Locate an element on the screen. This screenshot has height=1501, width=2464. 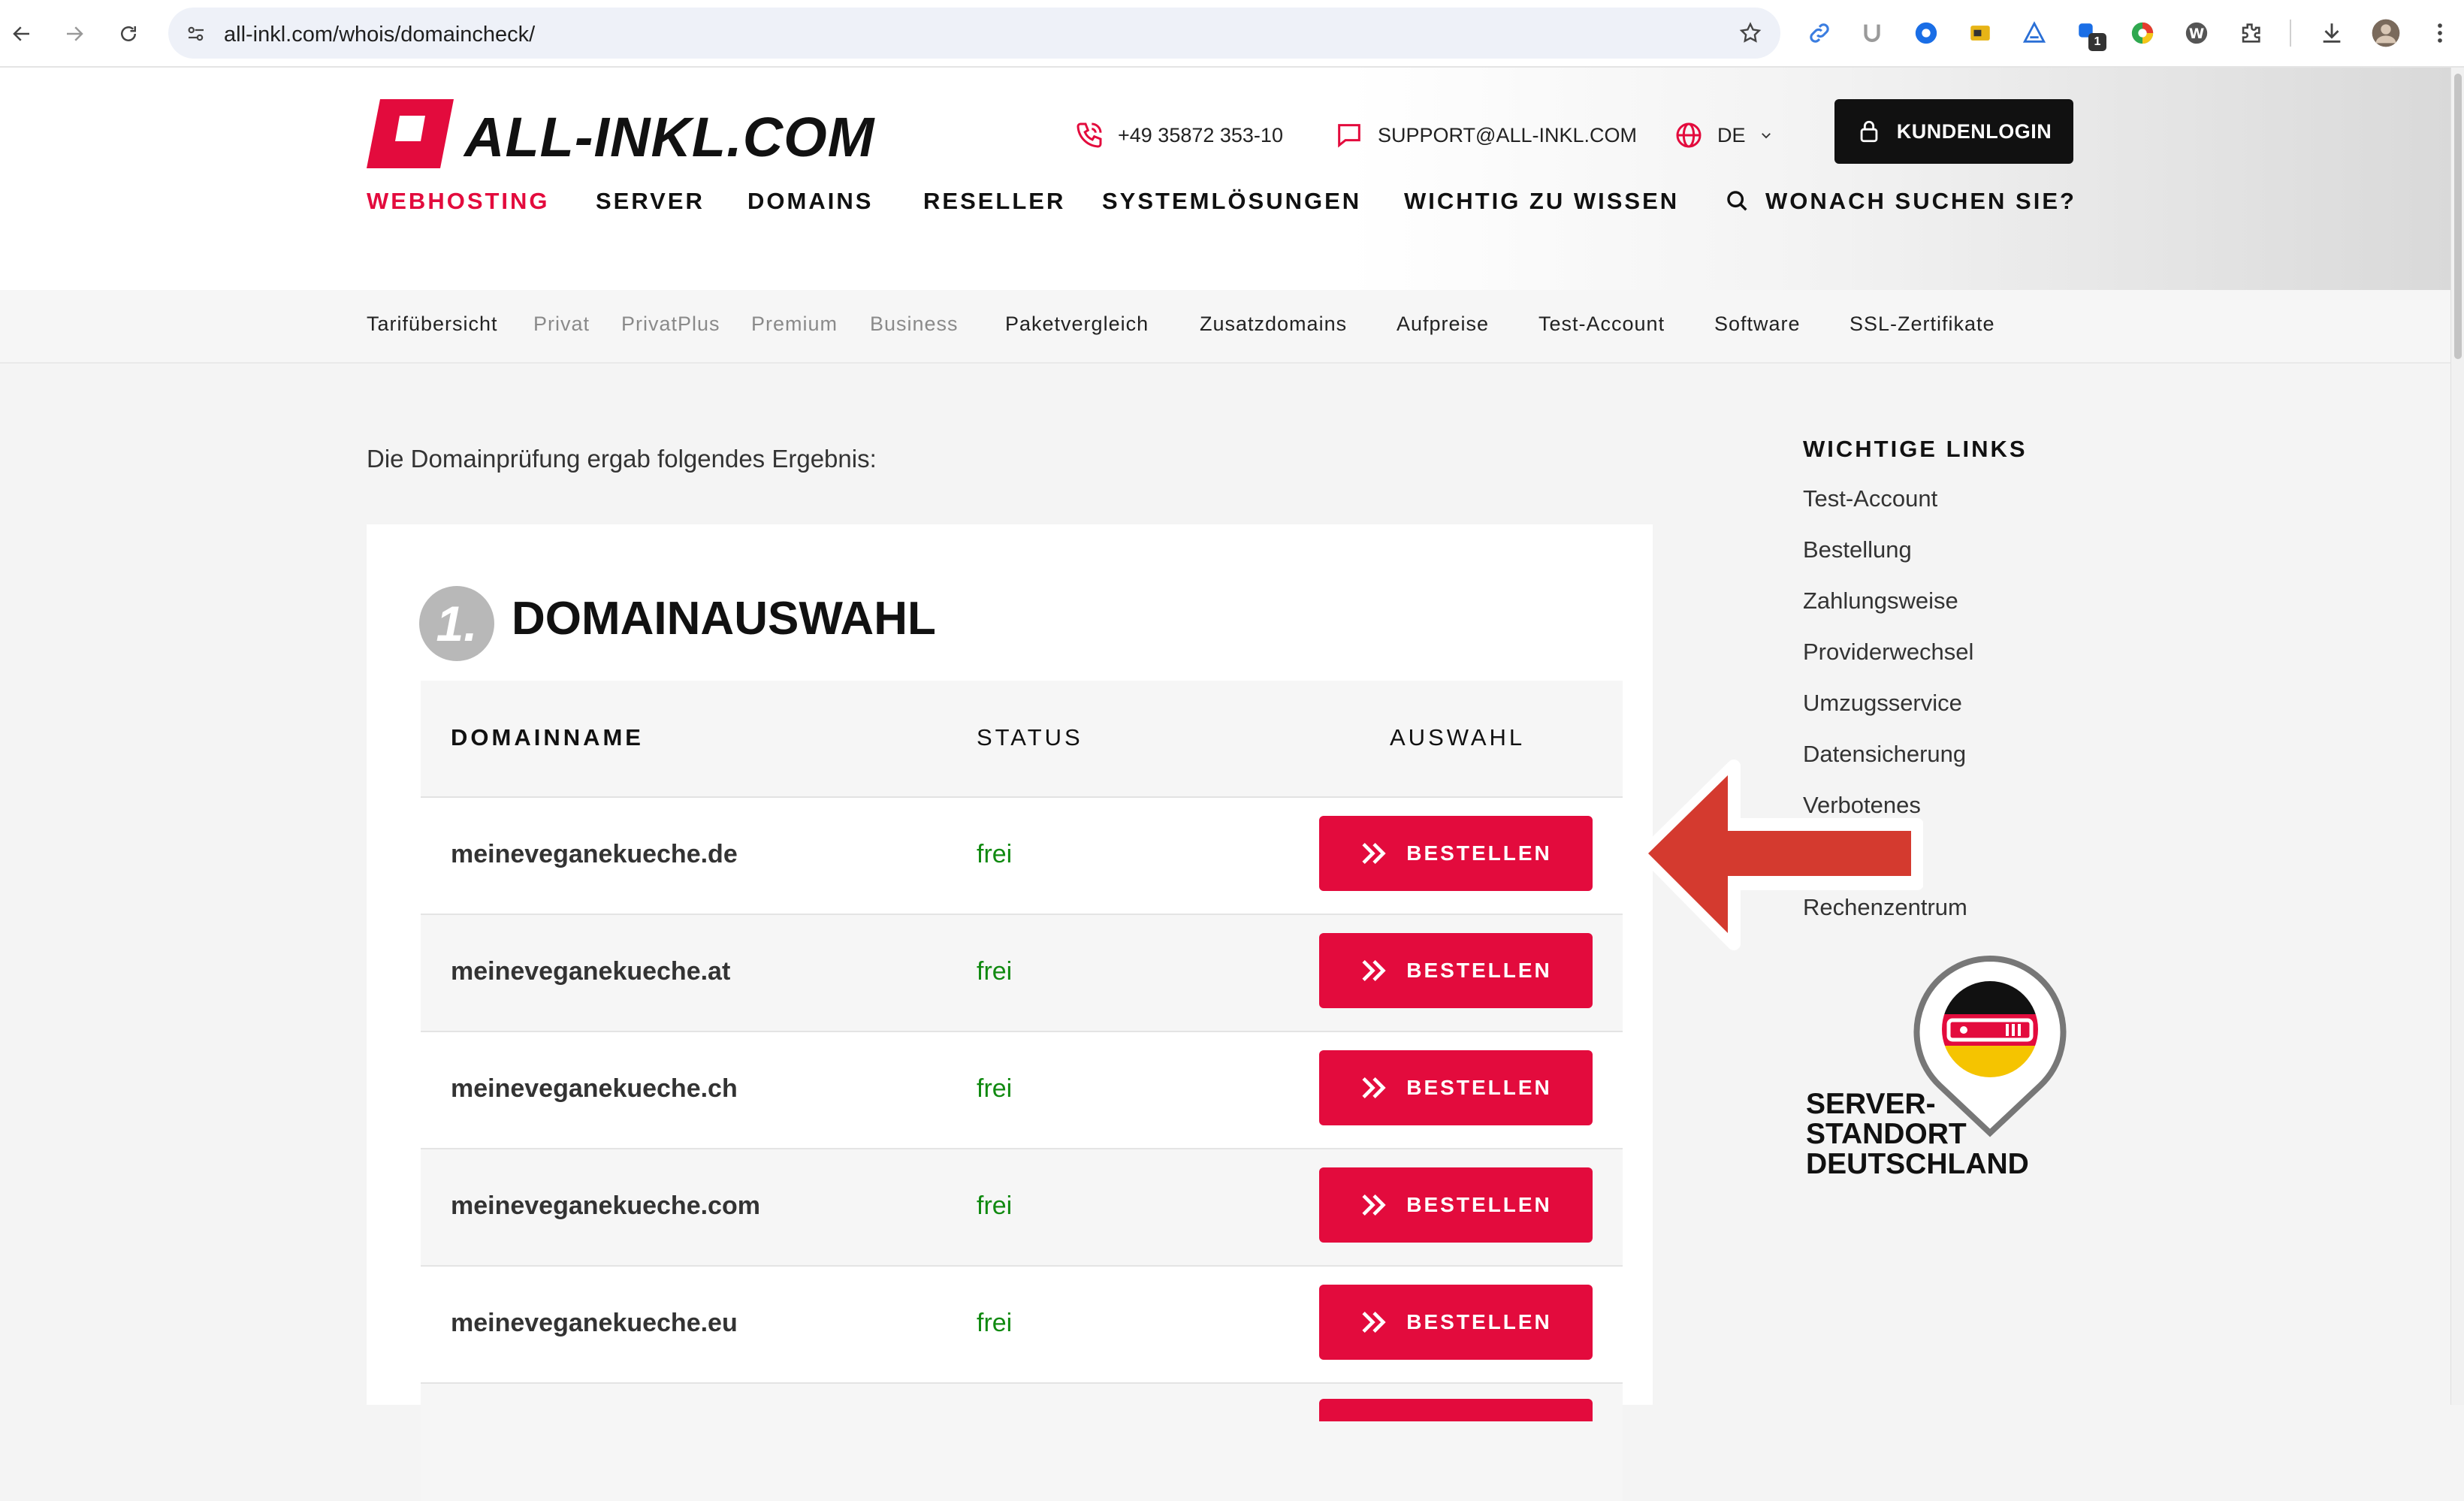
domain-name: meineveganekueche.ch is located at coordinates (594, 1088).